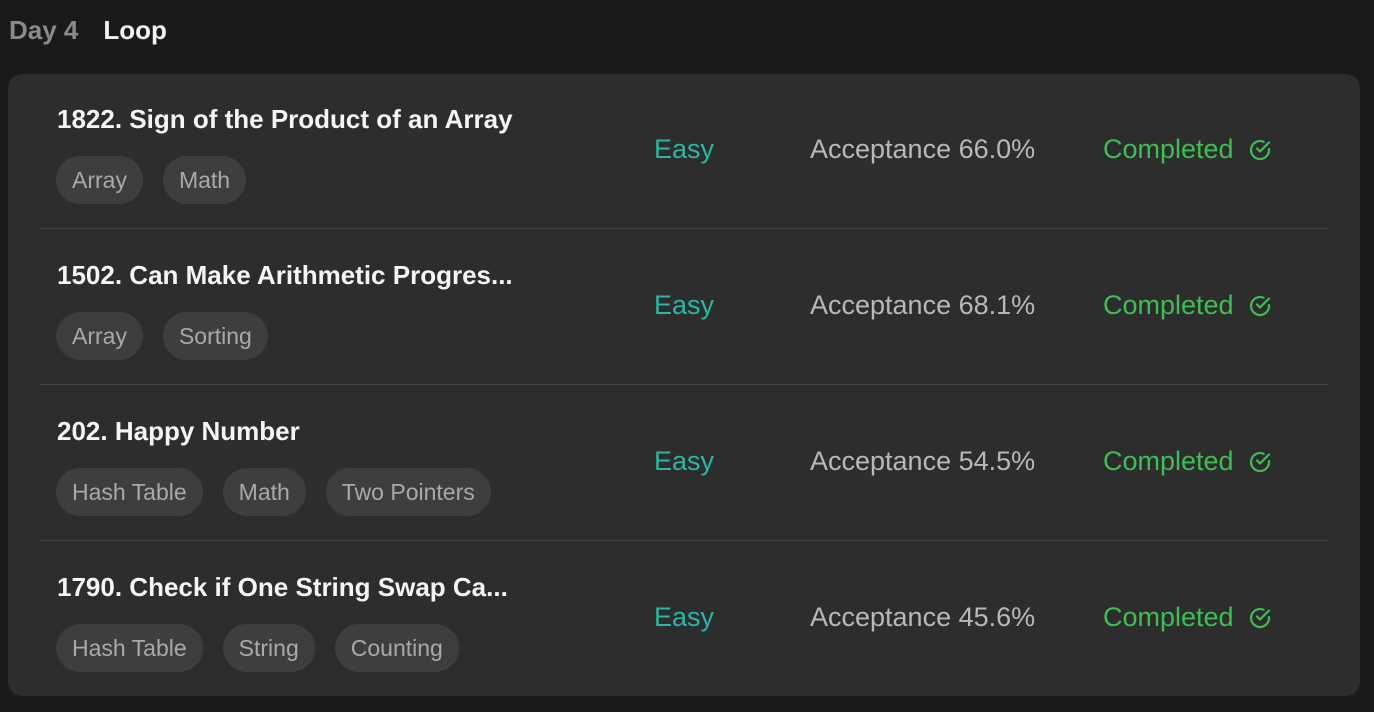 The width and height of the screenshot is (1374, 712). Describe the element at coordinates (396, 648) in the screenshot. I see `topic-tag: Counting` at that location.